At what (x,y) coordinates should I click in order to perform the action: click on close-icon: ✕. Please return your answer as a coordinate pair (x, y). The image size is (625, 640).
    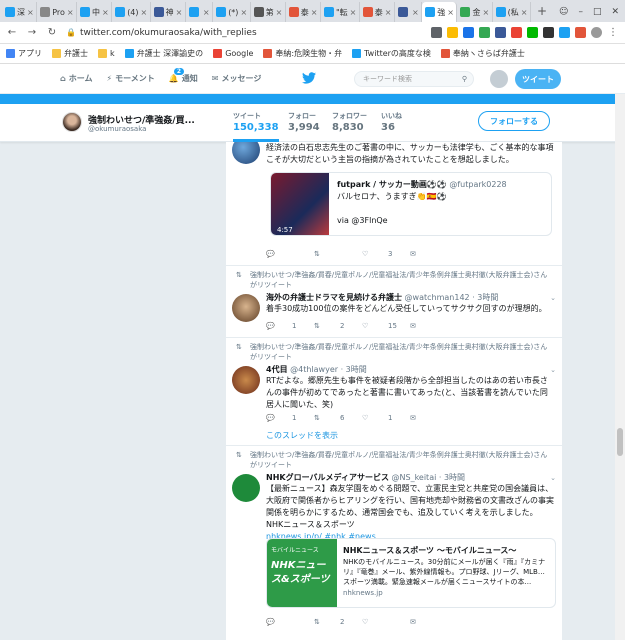
    Looking at the image, I should click on (615, 12).